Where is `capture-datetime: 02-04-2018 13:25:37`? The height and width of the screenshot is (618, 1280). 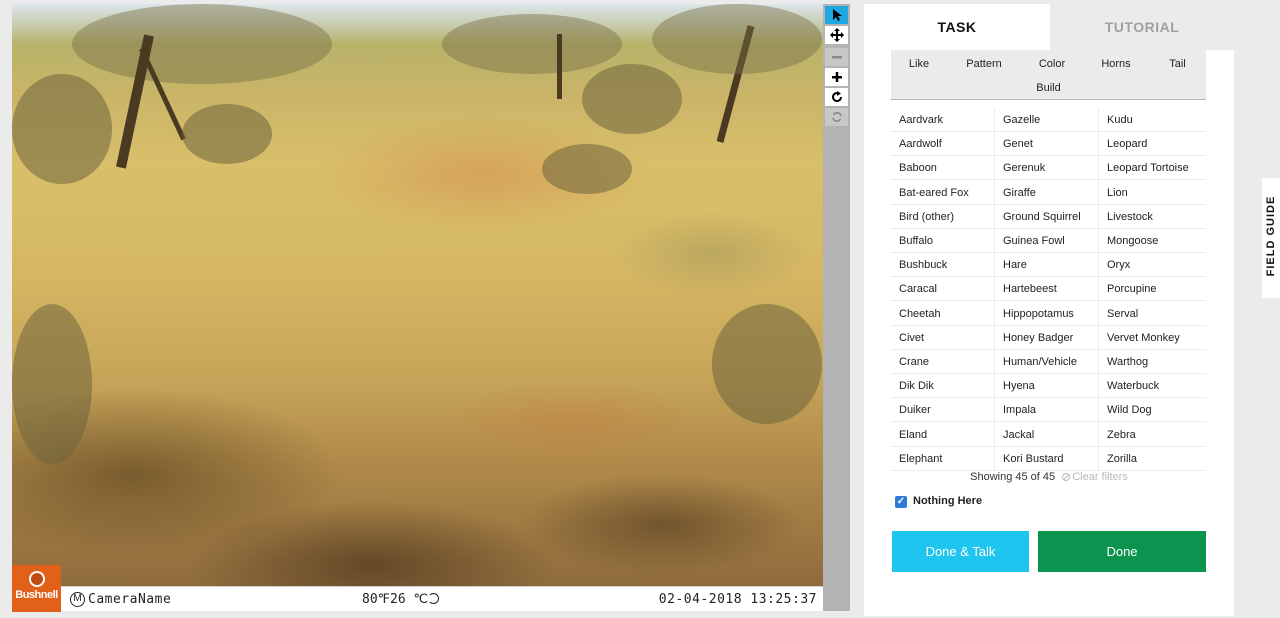 capture-datetime: 02-04-2018 13:25:37 is located at coordinates (737, 599).